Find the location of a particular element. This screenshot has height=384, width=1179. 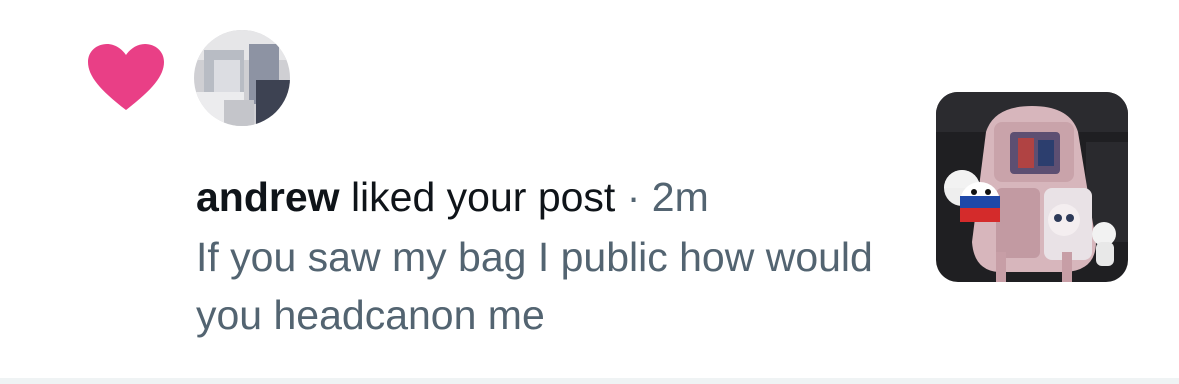

action-text: liked your post is located at coordinates (483, 197).